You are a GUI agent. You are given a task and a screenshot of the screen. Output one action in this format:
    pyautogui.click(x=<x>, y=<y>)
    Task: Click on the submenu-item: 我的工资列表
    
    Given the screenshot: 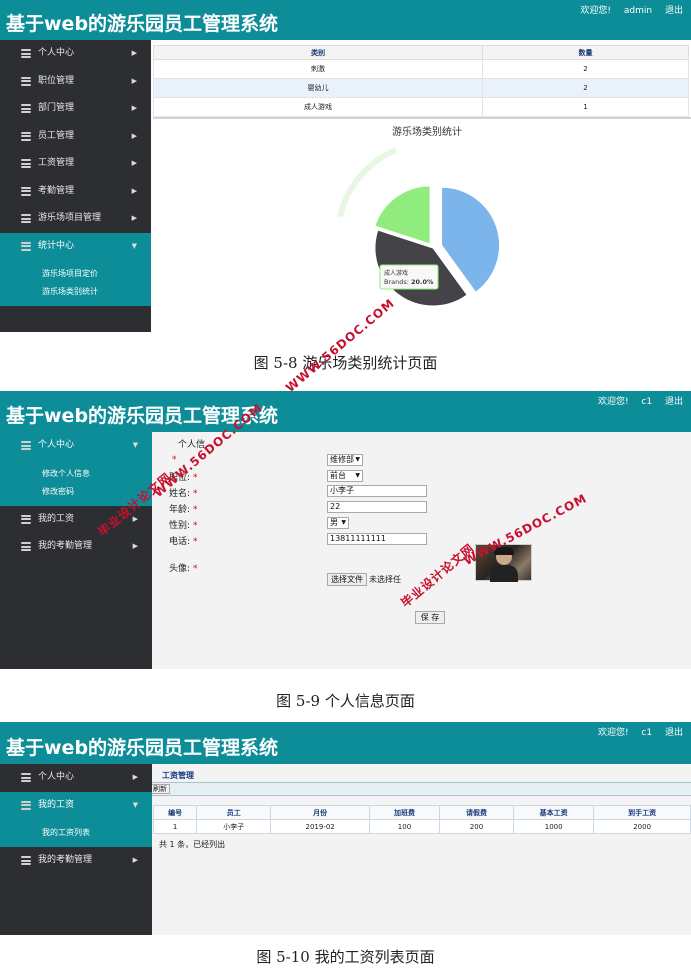 What is the action you would take?
    pyautogui.click(x=76, y=833)
    